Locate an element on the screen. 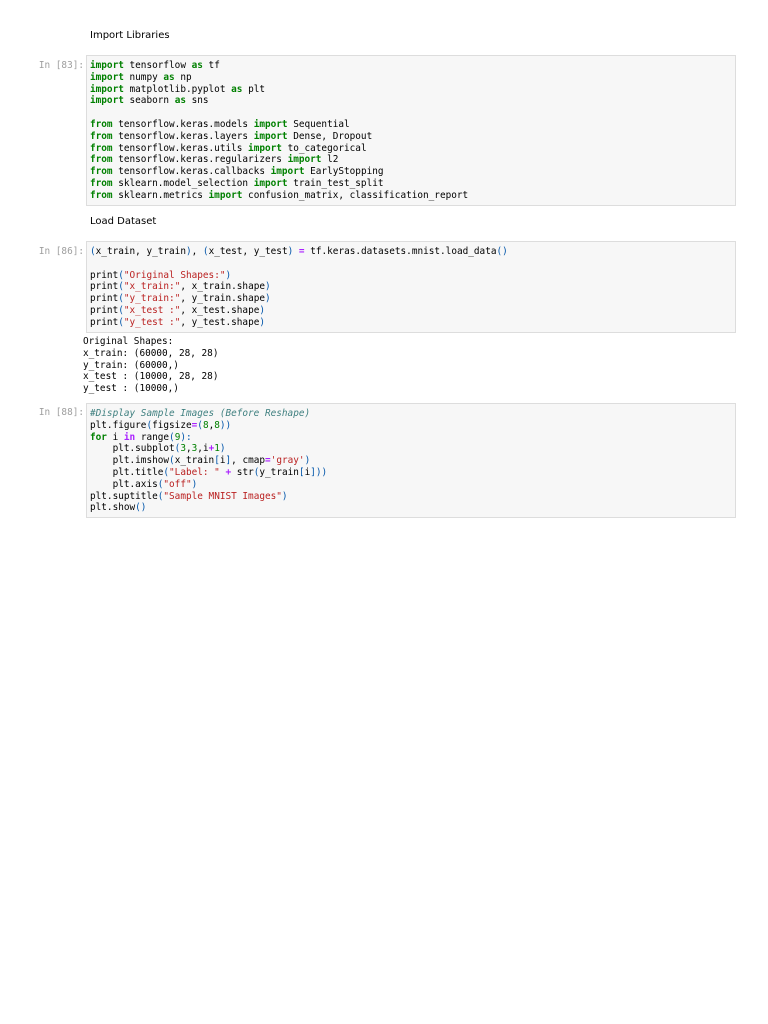  code-token: train_test_split is located at coordinates (335, 183).